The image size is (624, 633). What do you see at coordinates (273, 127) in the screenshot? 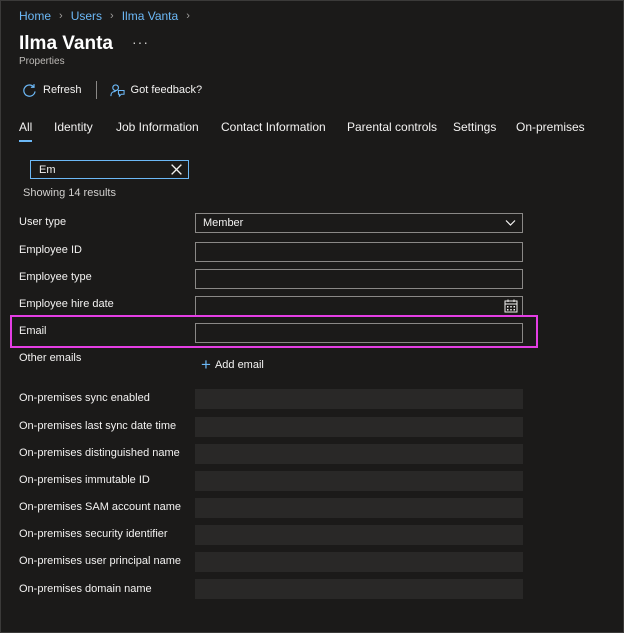
I see `tab-contact-information: Contact Information` at bounding box center [273, 127].